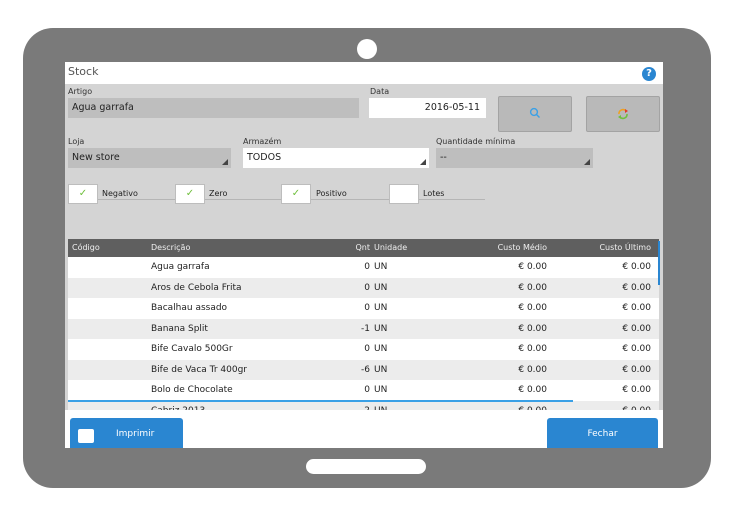 The image size is (731, 517). I want to click on print-label: Imprimir, so click(135, 434).